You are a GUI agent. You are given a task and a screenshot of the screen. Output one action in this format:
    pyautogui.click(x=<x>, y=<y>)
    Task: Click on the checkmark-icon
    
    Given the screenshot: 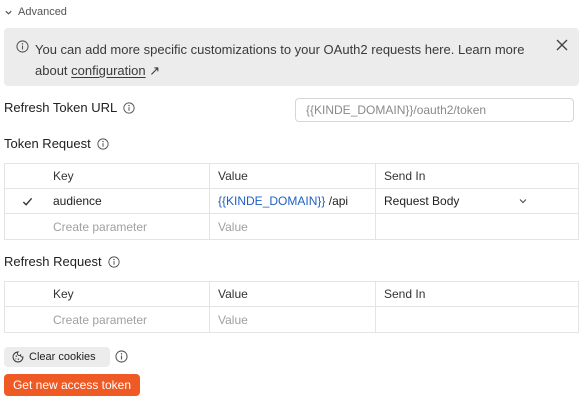 What is the action you would take?
    pyautogui.click(x=27, y=201)
    